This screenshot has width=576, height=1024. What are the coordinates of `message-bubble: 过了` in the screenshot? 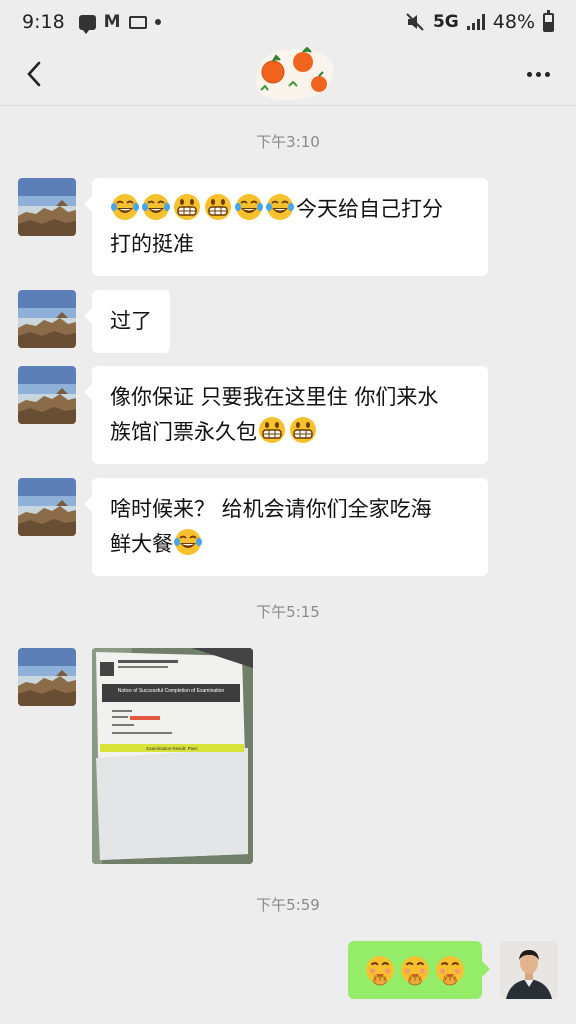 It's located at (127, 321).